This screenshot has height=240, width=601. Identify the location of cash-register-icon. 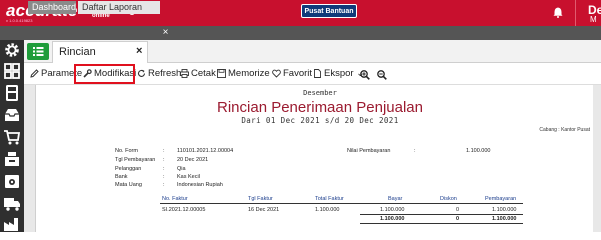
(12, 159).